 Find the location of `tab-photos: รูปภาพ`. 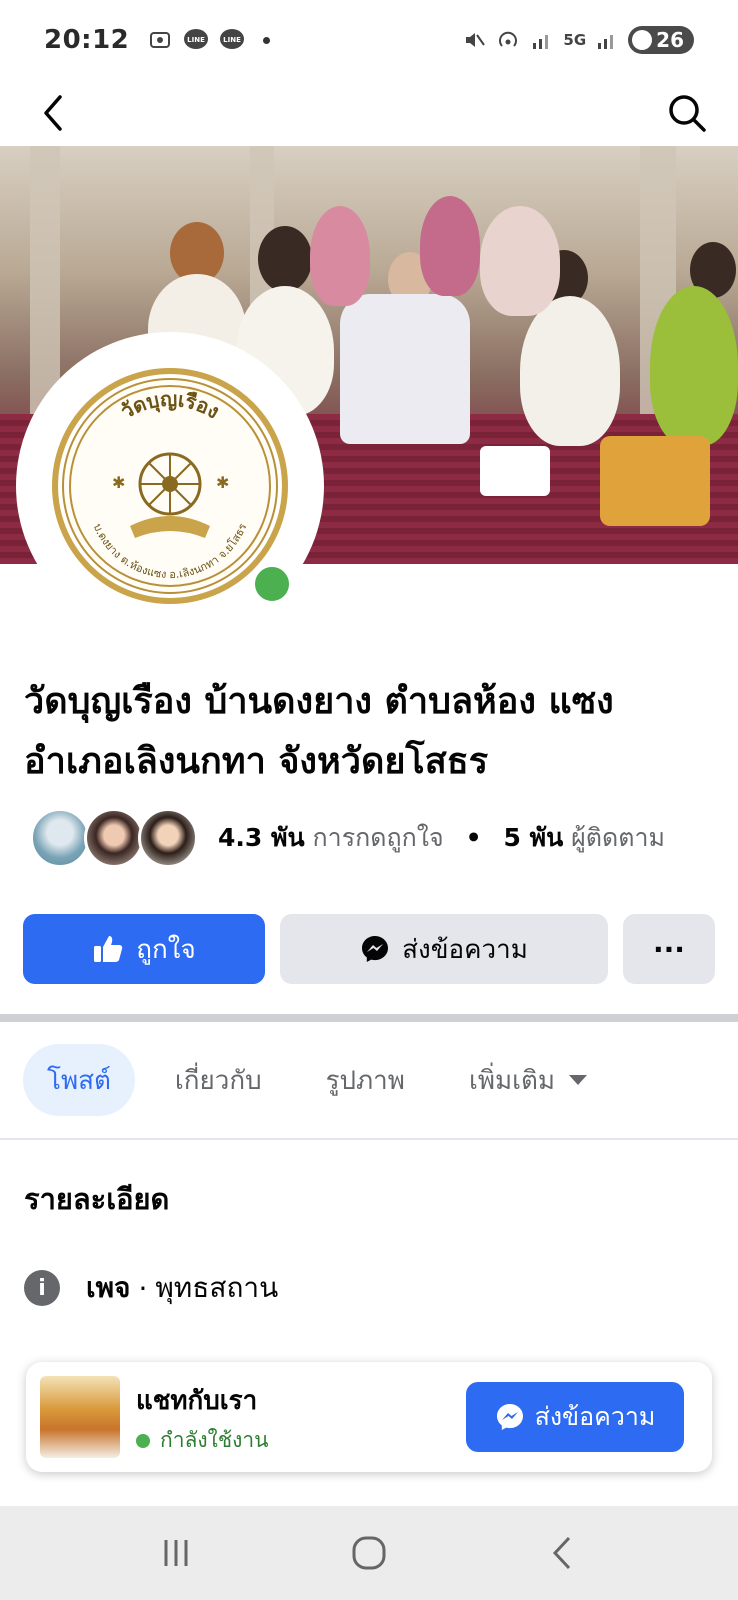

tab-photos: รูปภาพ is located at coordinates (365, 1080).